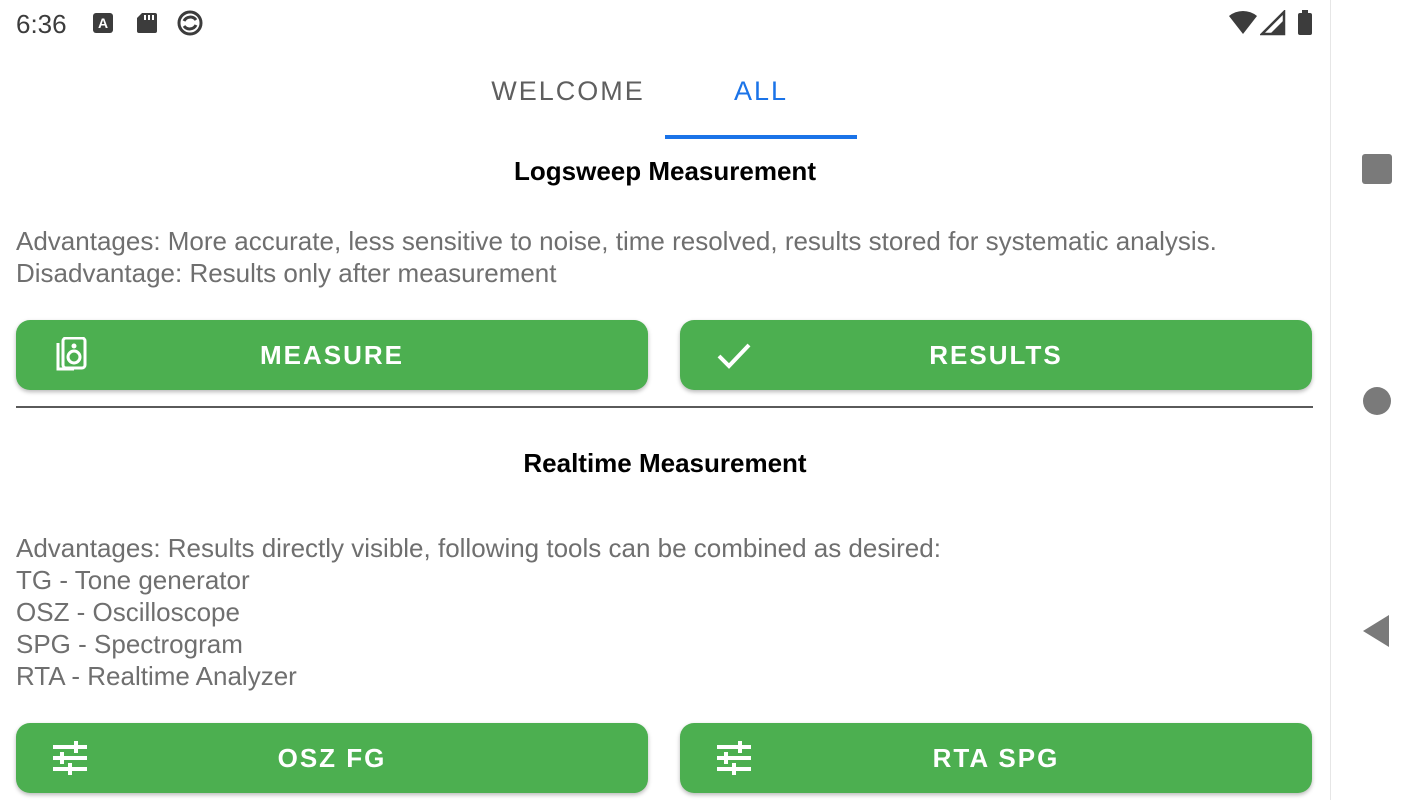 The image size is (1422, 800). What do you see at coordinates (41, 24) in the screenshot?
I see `status-time: 6:36` at bounding box center [41, 24].